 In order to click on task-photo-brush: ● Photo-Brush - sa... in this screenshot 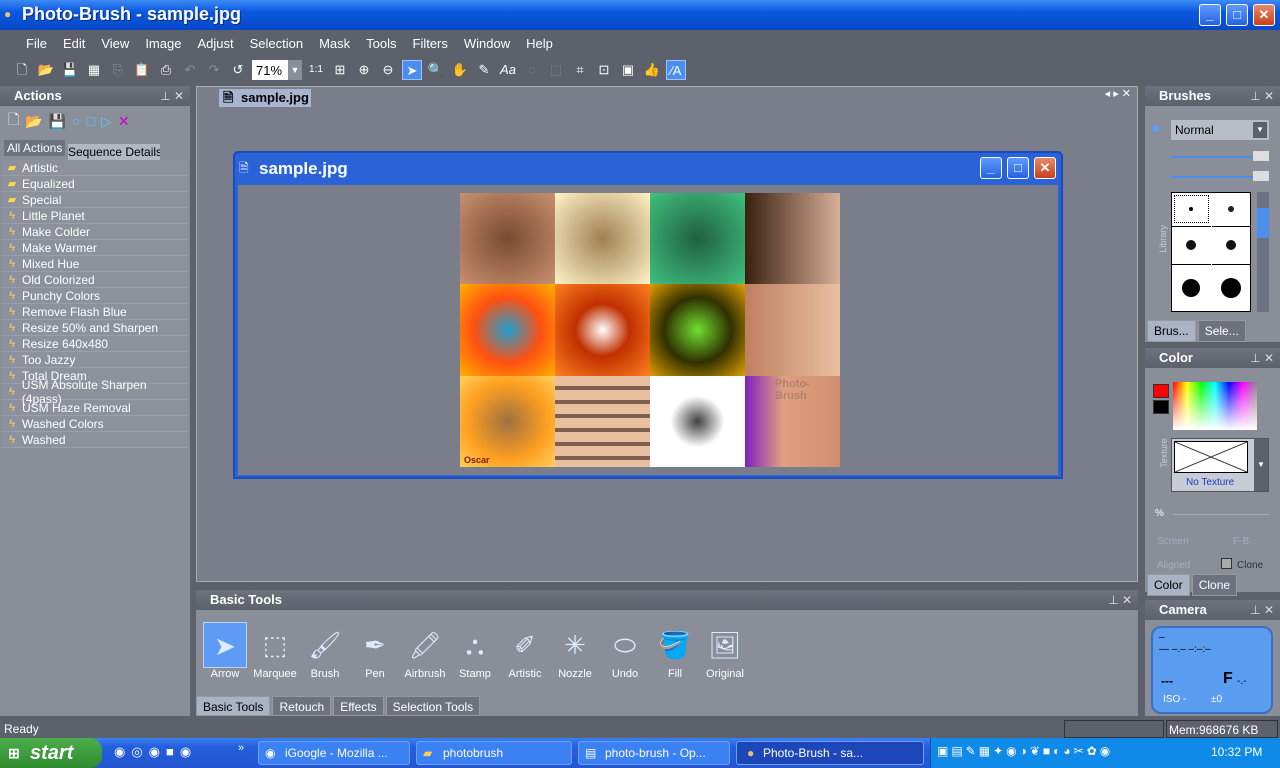, I will do `click(830, 753)`.